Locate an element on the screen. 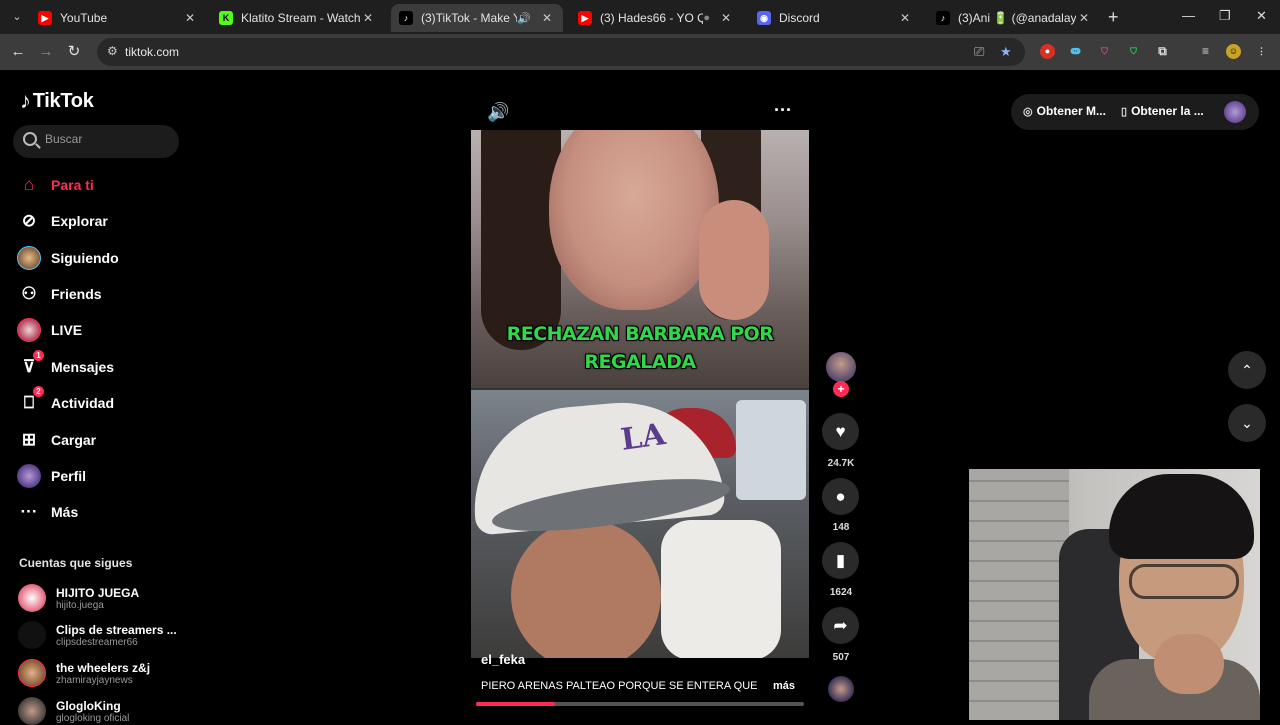  sidebar-item-perfil: Perfil is located at coordinates (51, 476).